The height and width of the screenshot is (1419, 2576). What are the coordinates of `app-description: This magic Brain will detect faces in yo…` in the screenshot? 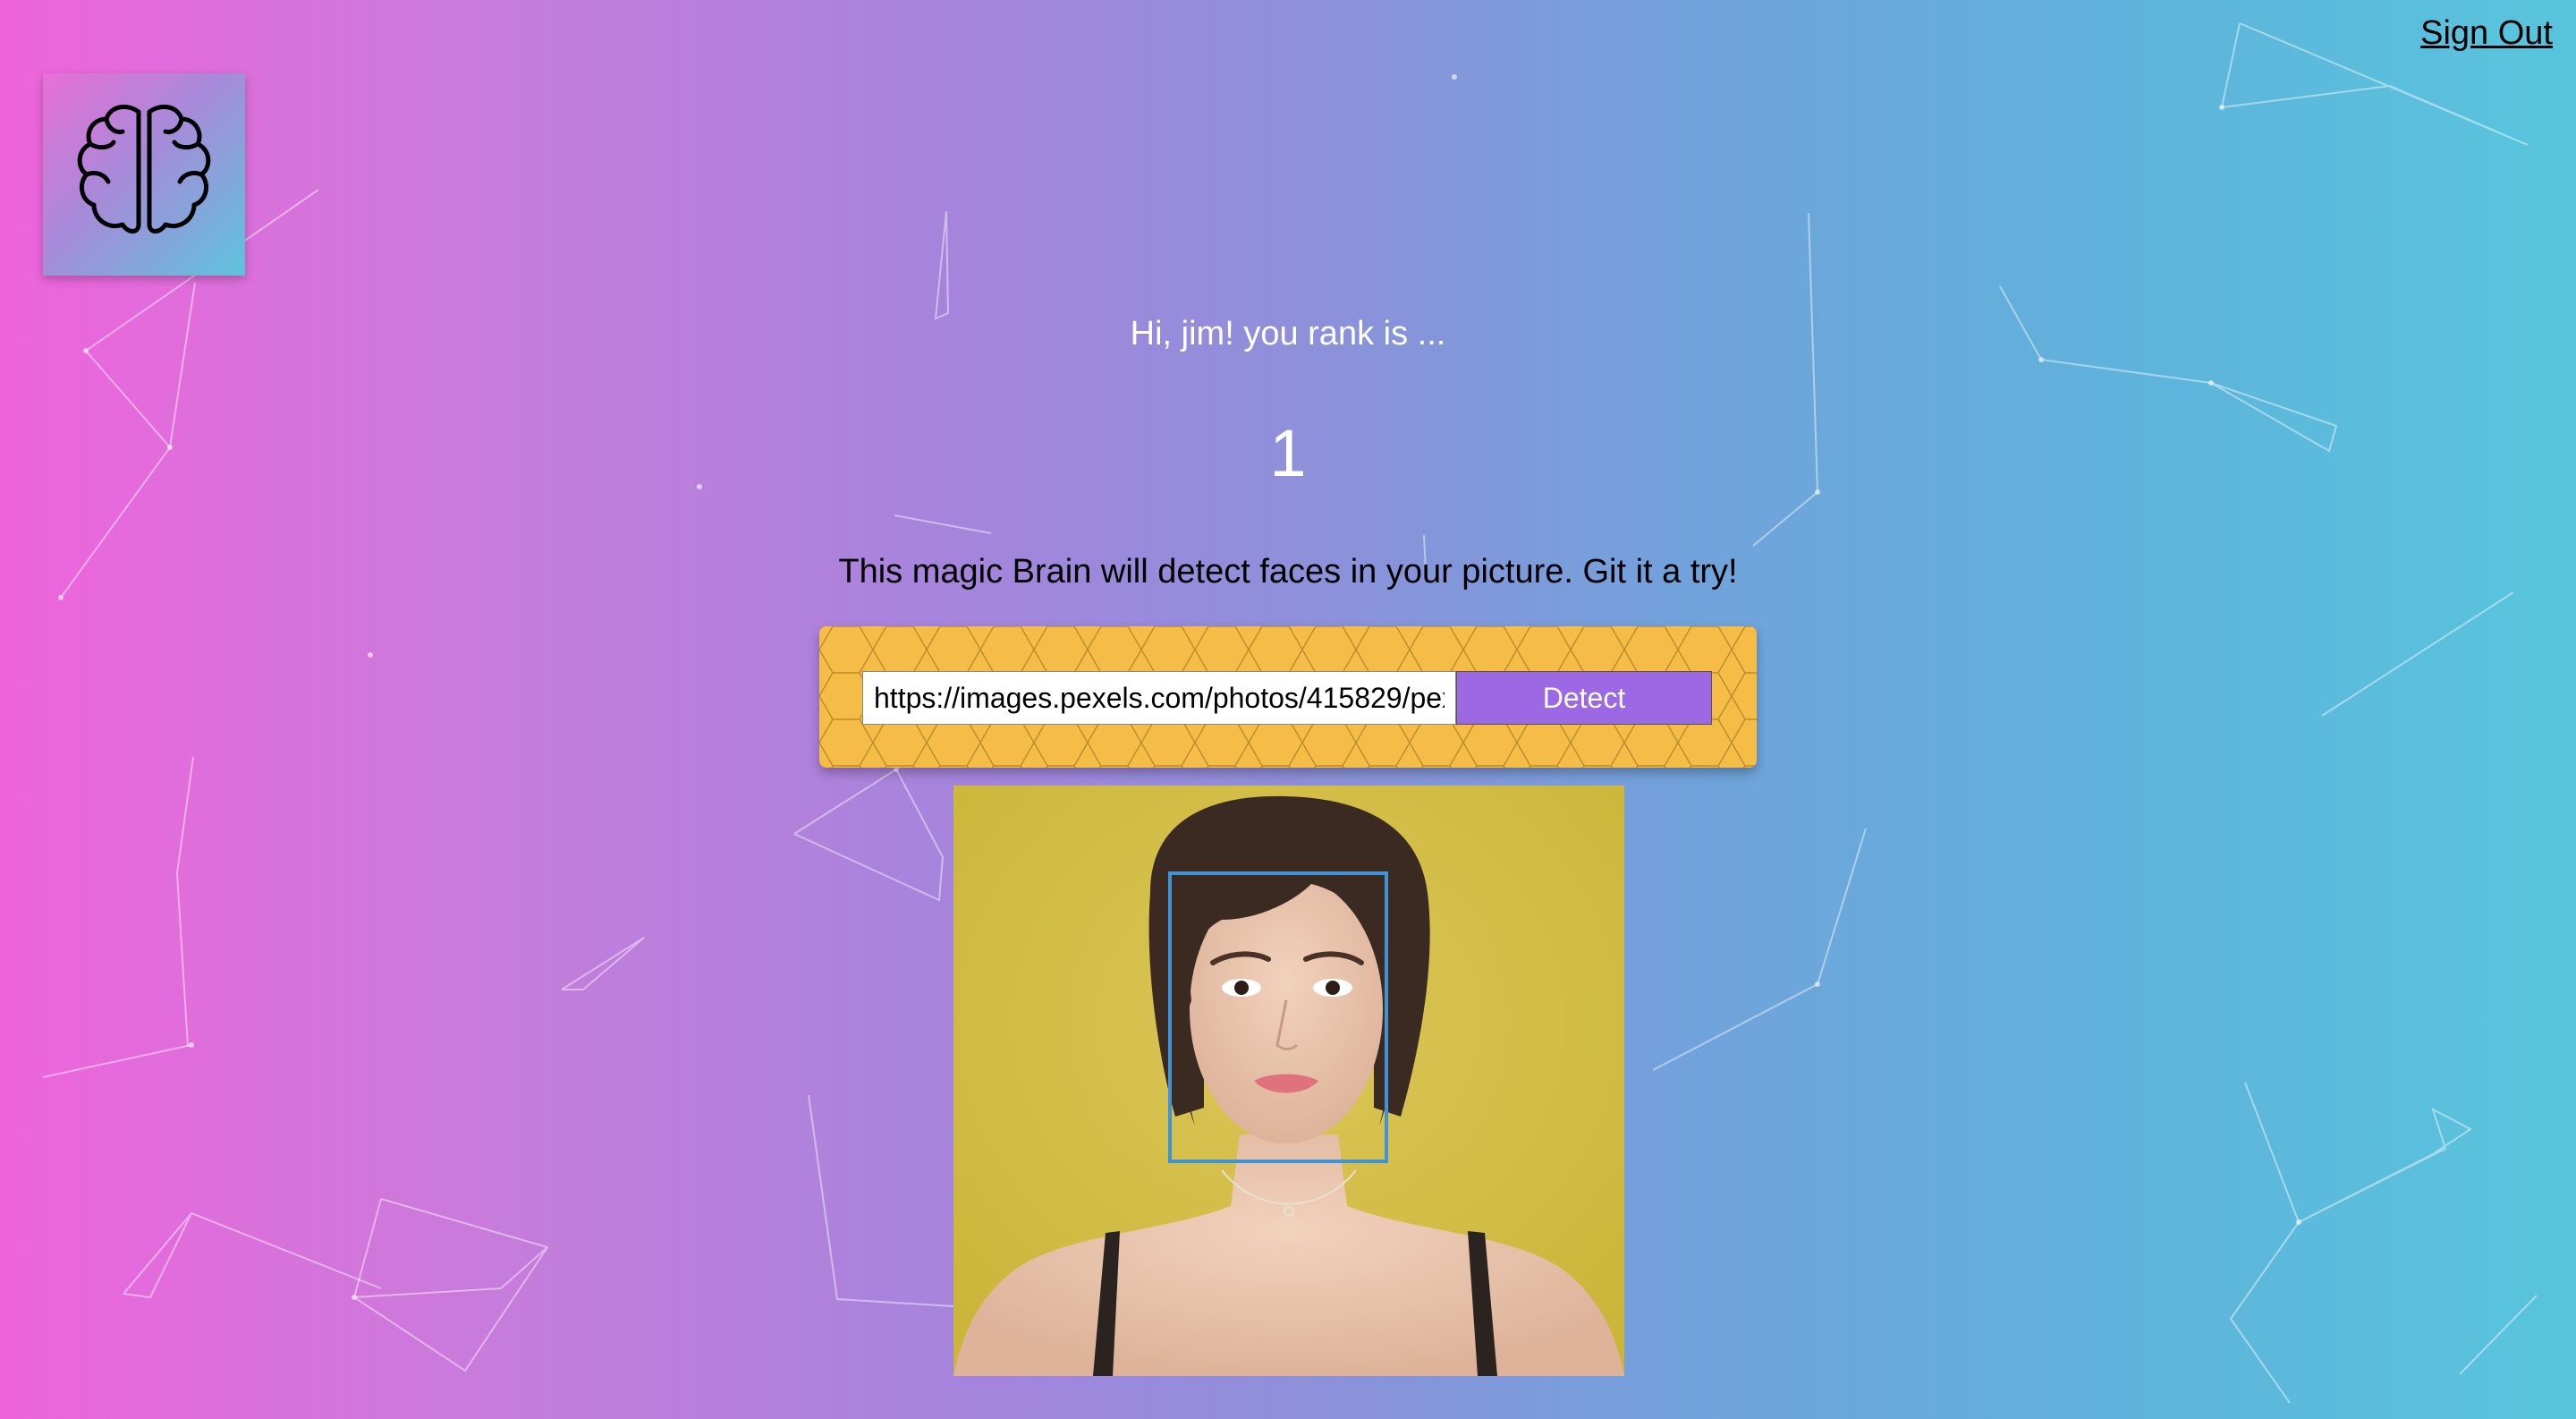 It's located at (1288, 572).